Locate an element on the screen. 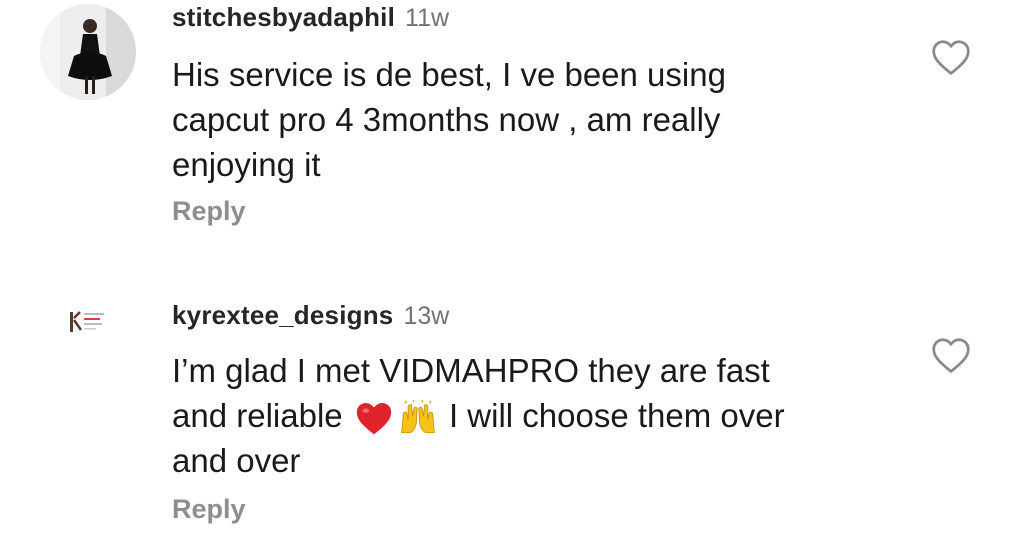 The height and width of the screenshot is (552, 1024). timestamp: 13w is located at coordinates (426, 316).